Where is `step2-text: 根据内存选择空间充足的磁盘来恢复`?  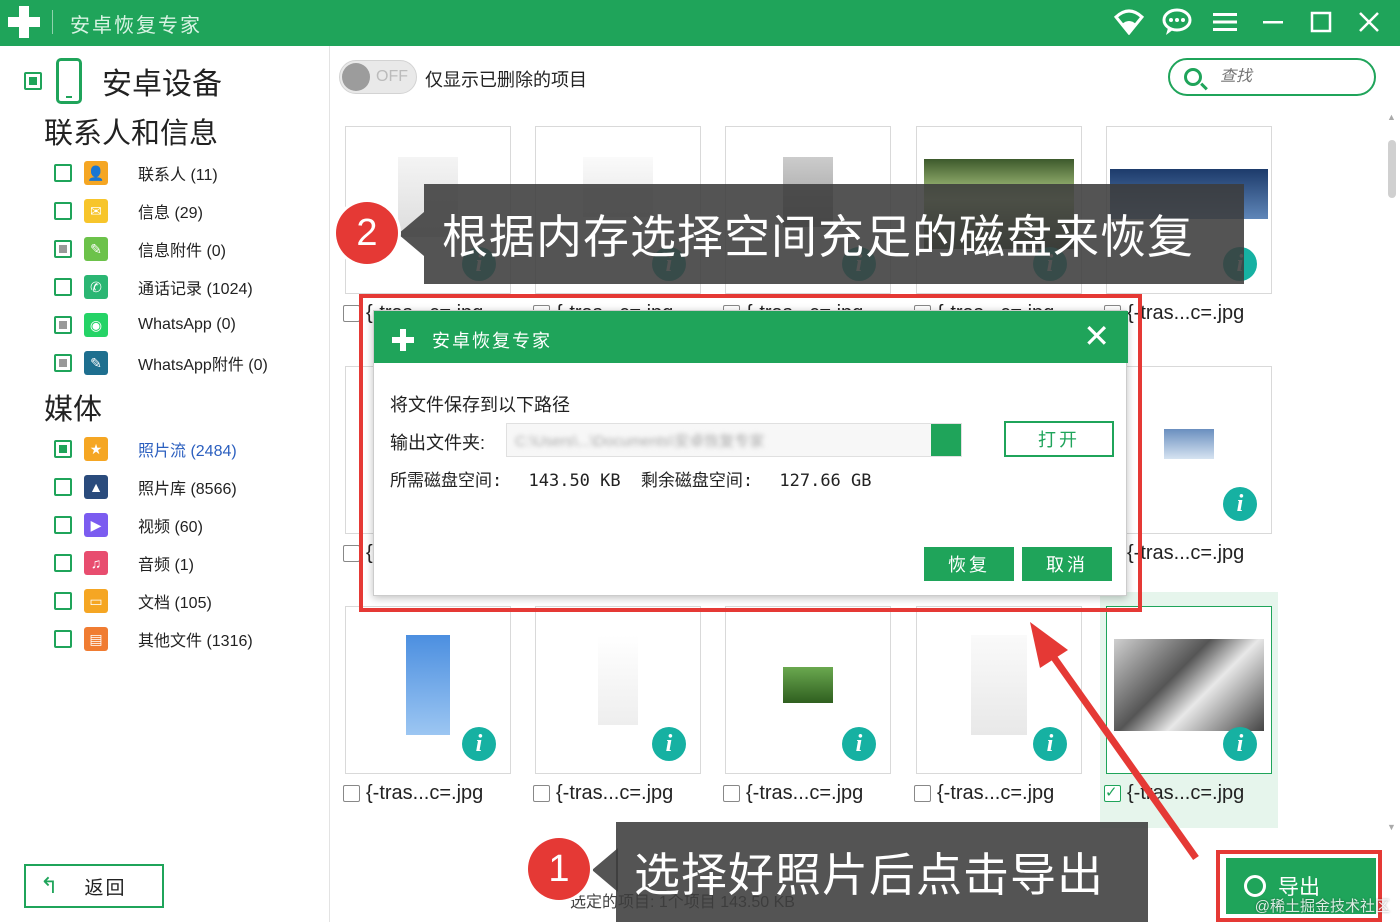 step2-text: 根据内存选择空间充足的磁盘来恢复 is located at coordinates (818, 237).